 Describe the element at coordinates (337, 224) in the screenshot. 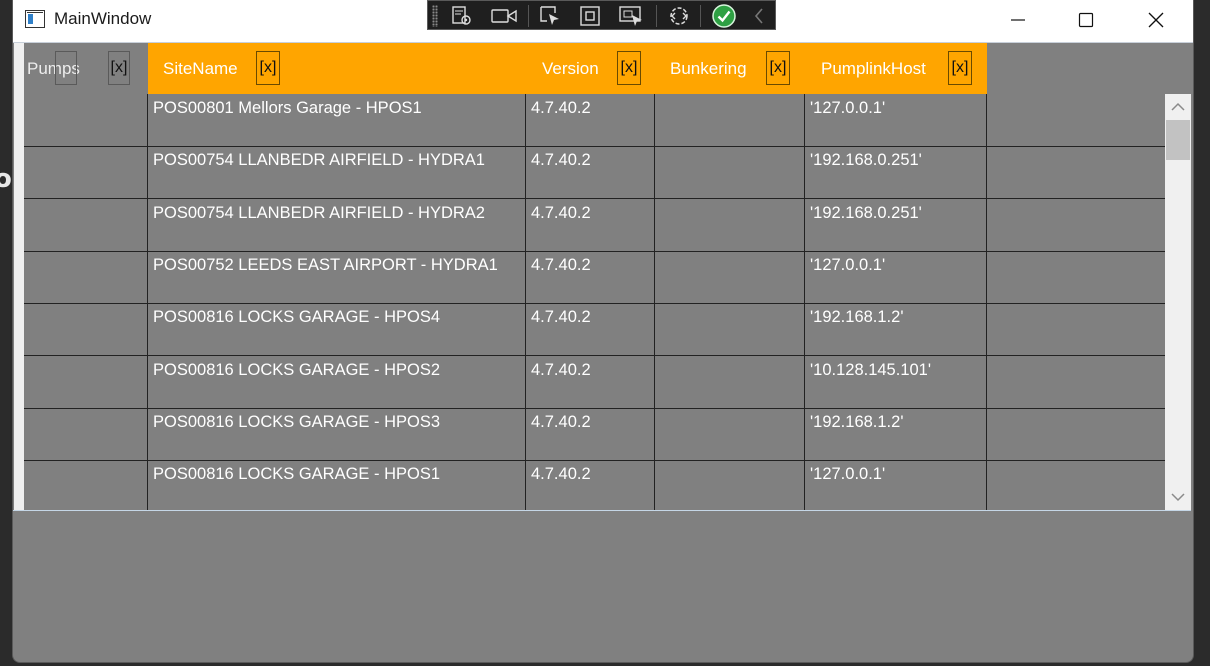

I see `cell-sitename: POS00754 LLANBEDR AIRFIELD - HYDRA2` at that location.